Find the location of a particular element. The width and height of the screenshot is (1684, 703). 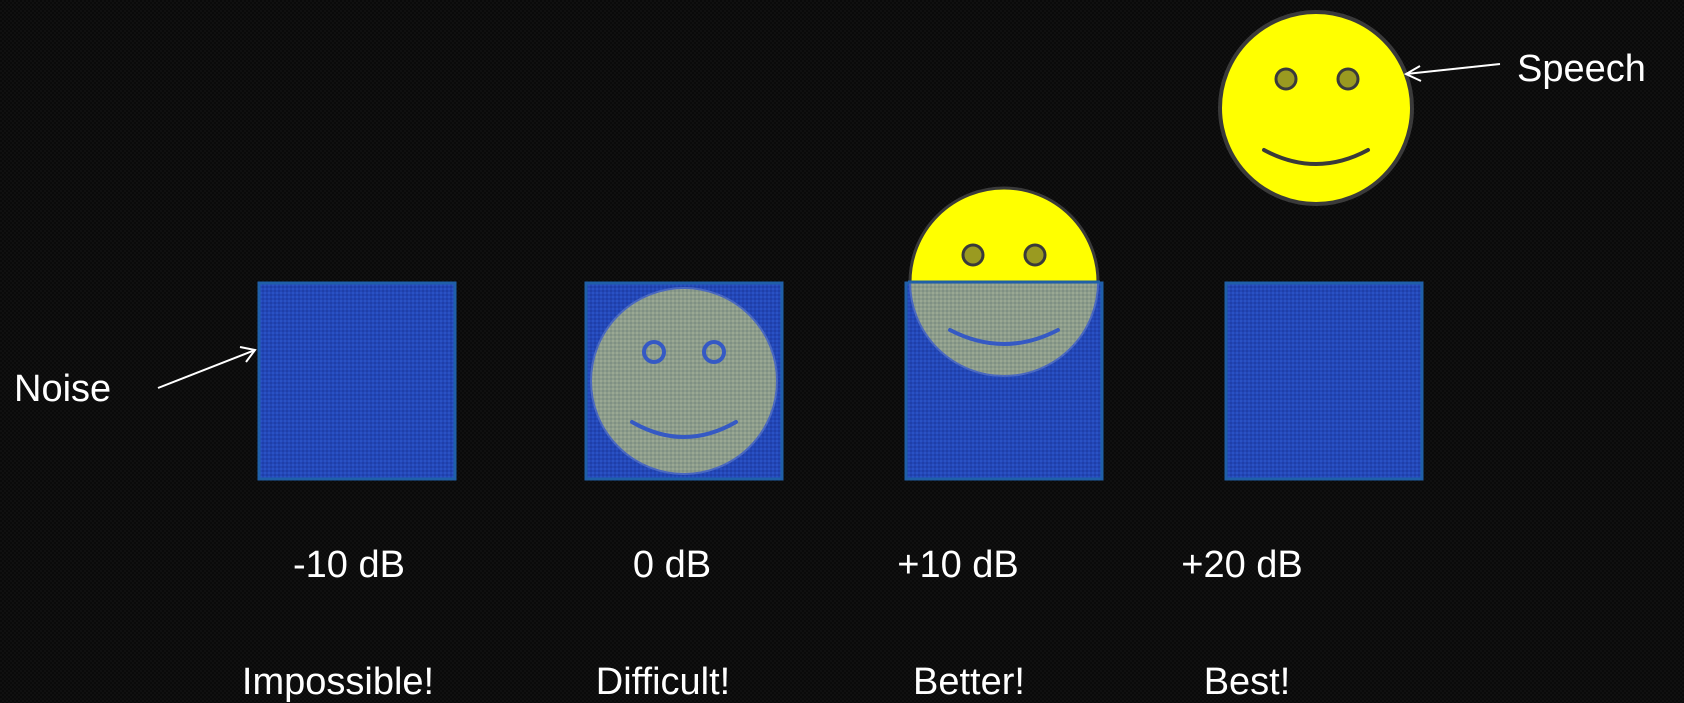

speech-label: Speech is located at coordinates (1581, 69).